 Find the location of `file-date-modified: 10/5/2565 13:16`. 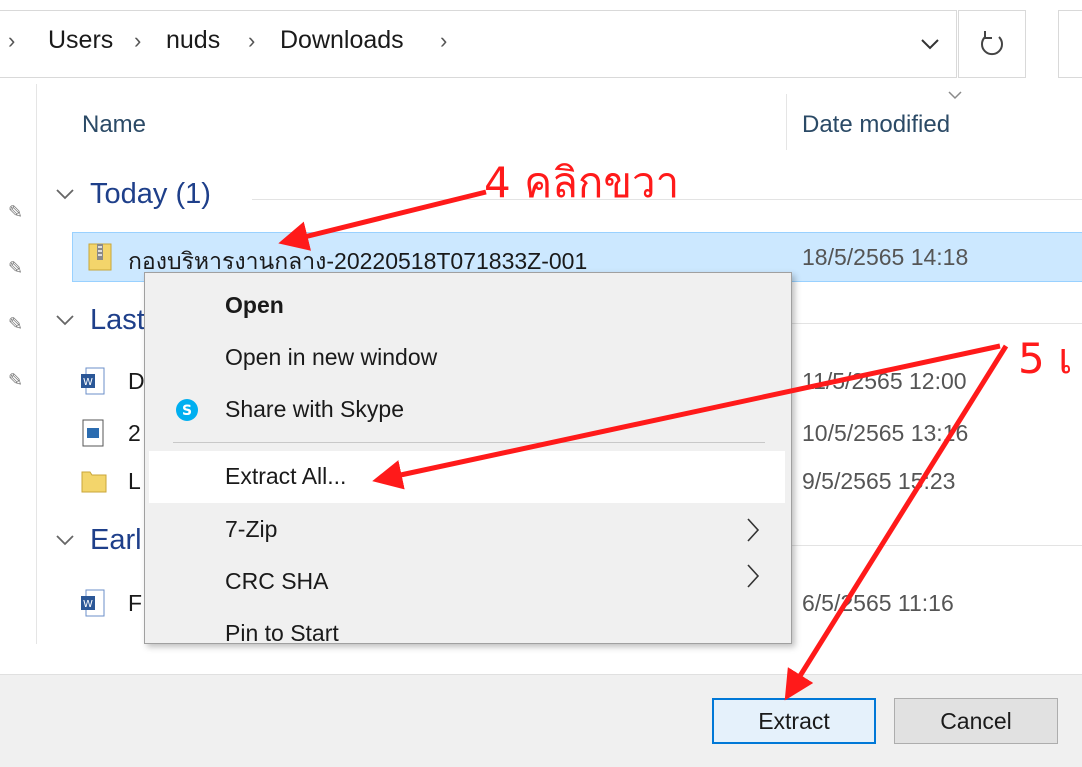

file-date-modified: 10/5/2565 13:16 is located at coordinates (885, 433).